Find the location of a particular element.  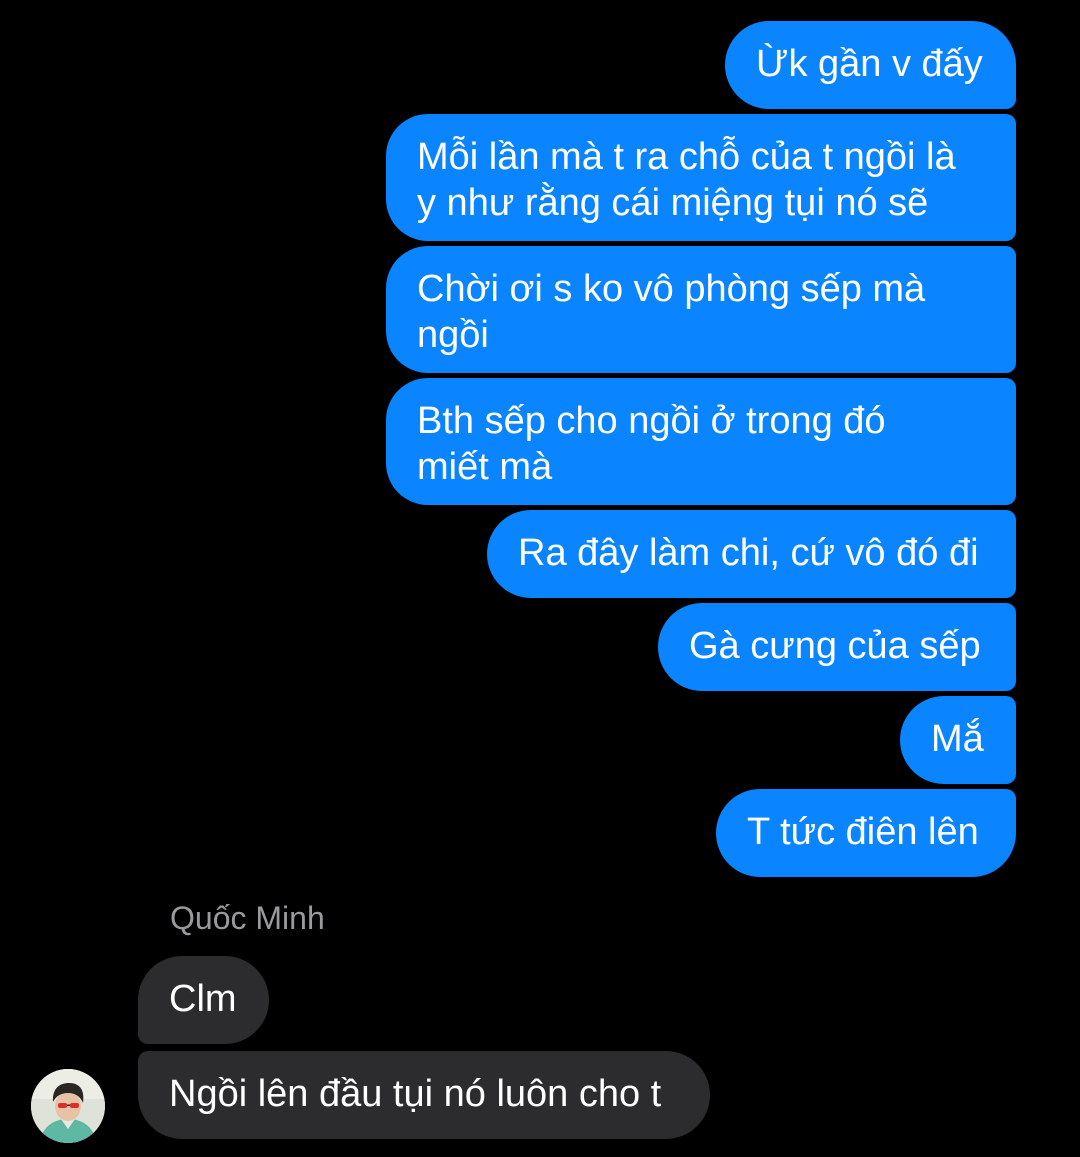

sent-message: Gà cưng của sếp is located at coordinates (837, 647).